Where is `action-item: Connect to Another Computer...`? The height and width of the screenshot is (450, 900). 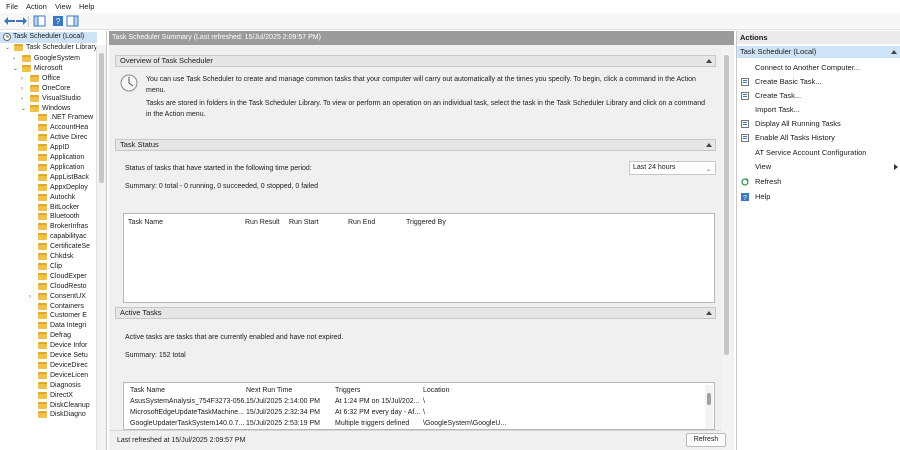 action-item: Connect to Another Computer... is located at coordinates (818, 68).